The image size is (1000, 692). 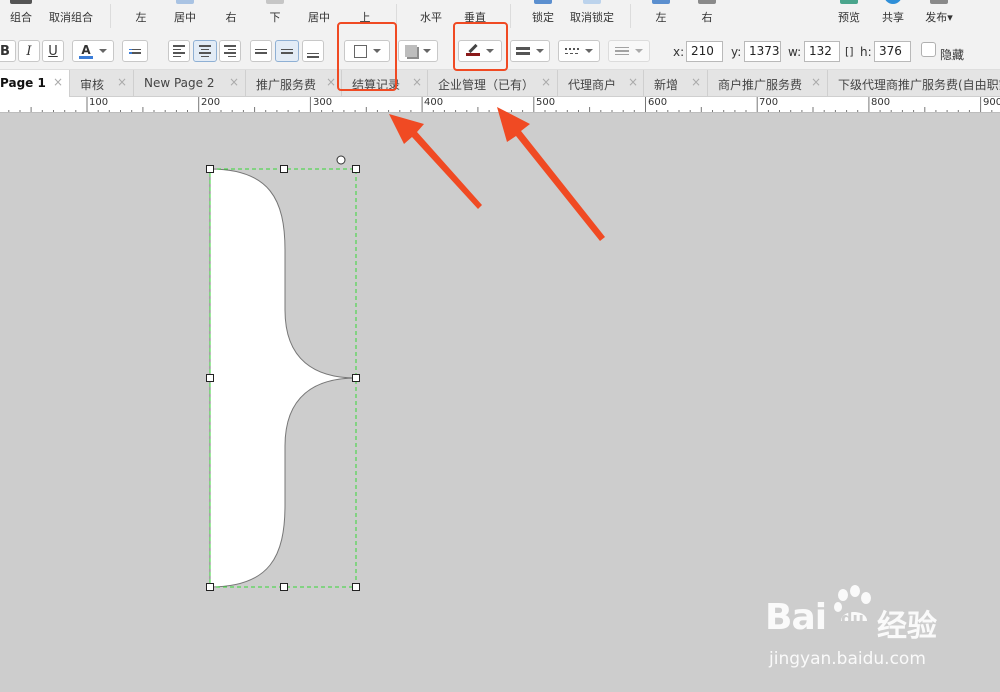 What do you see at coordinates (284, 169) in the screenshot?
I see `resize-handle-n` at bounding box center [284, 169].